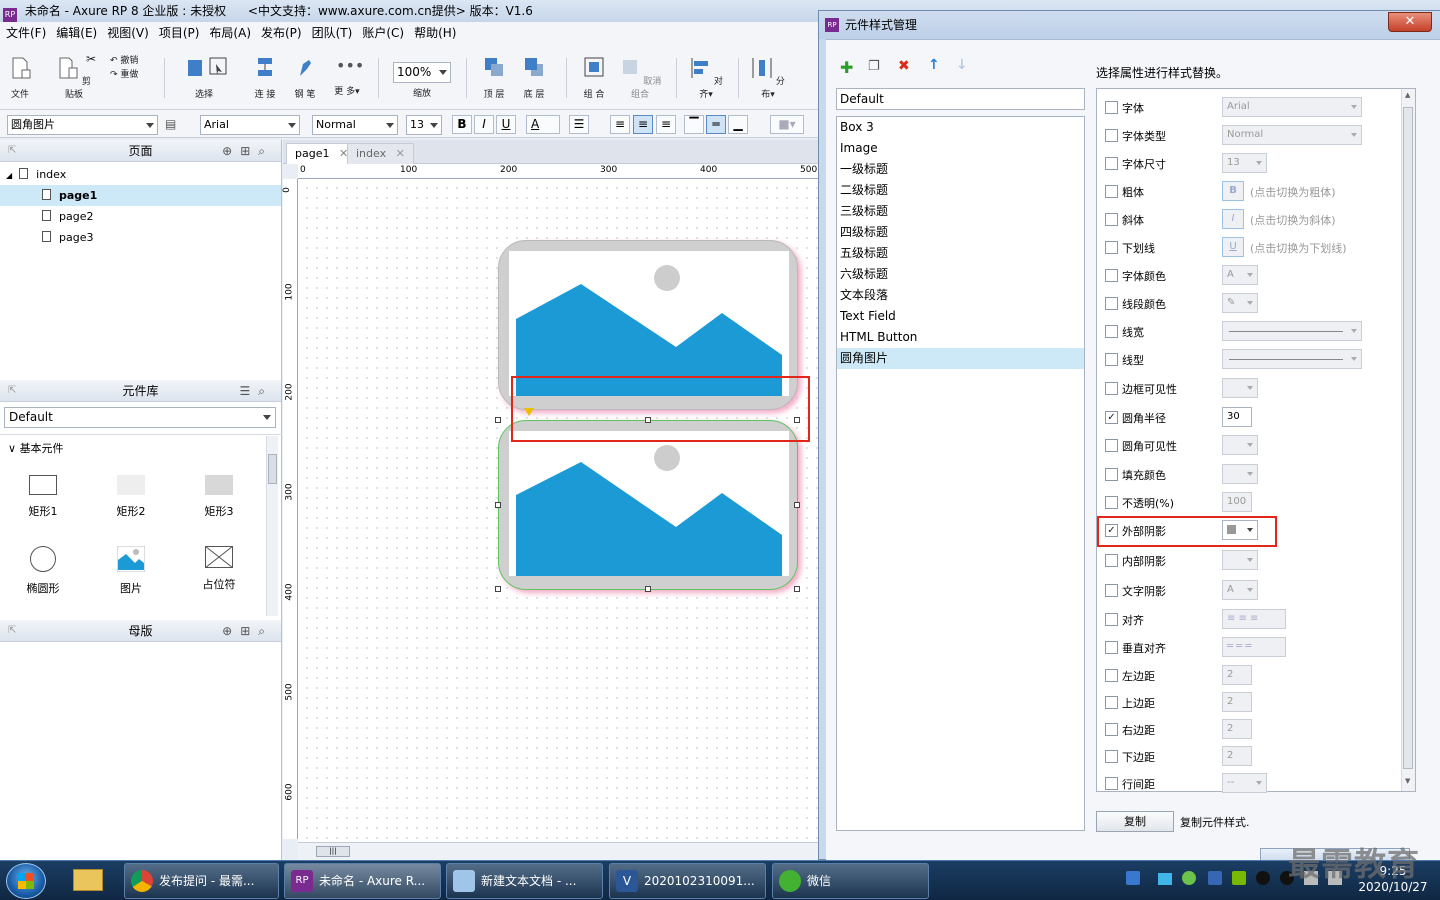 The height and width of the screenshot is (900, 1440). What do you see at coordinates (1237, 502) in the screenshot?
I see `opacity-input: 100` at bounding box center [1237, 502].